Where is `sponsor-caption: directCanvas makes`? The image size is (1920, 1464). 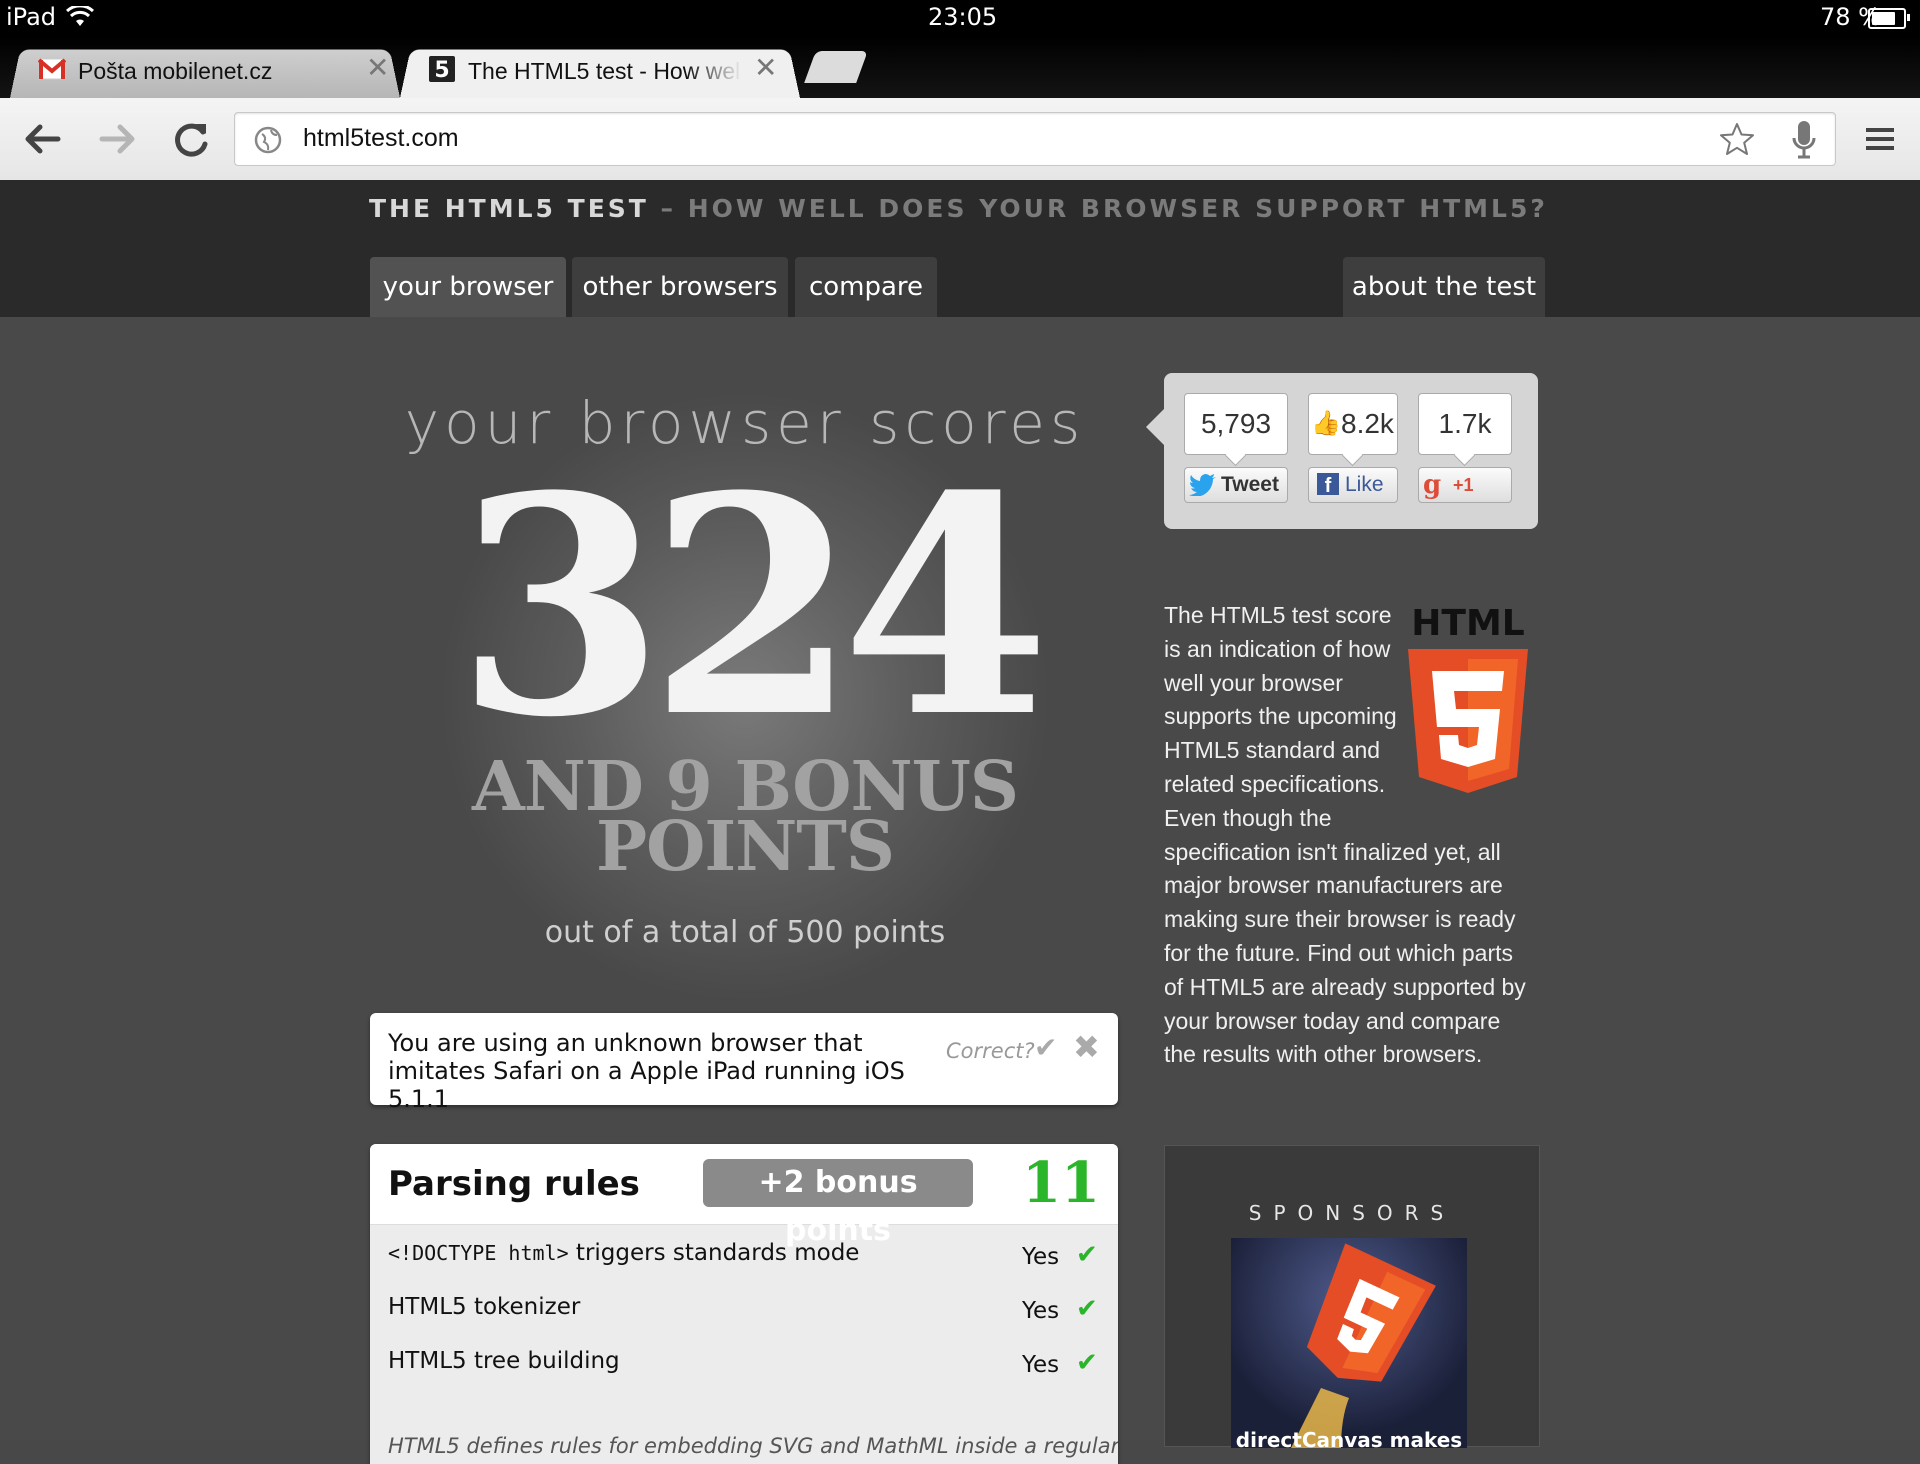 sponsor-caption: directCanvas makes is located at coordinates (1349, 1438).